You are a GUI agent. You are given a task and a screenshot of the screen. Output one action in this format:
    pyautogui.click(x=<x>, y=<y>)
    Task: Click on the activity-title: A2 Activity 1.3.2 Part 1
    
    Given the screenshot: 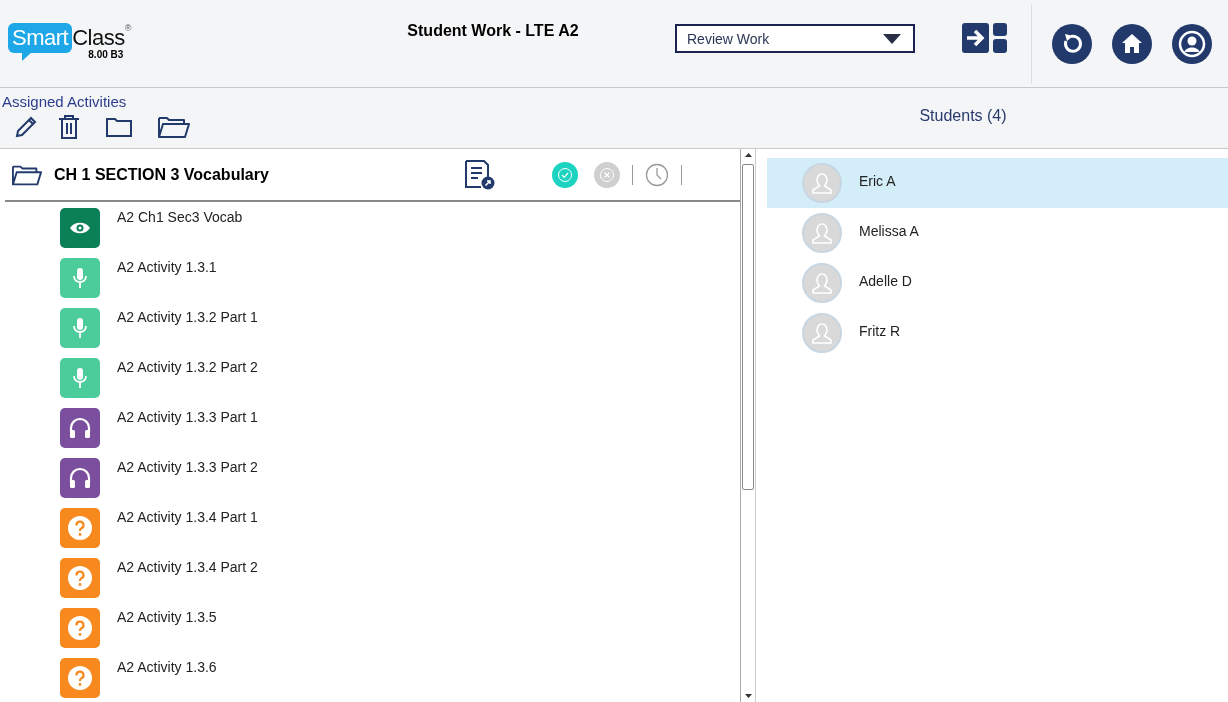 What is the action you would take?
    pyautogui.click(x=187, y=317)
    